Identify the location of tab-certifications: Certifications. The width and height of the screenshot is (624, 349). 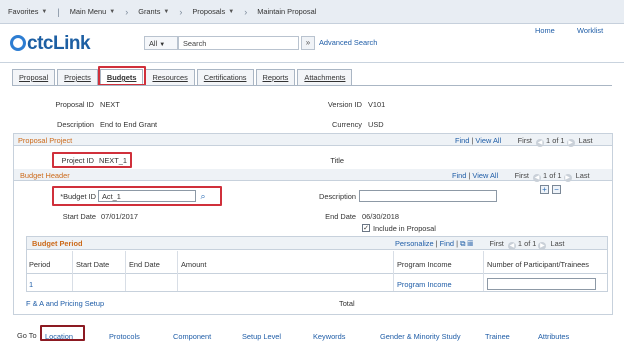
(225, 77).